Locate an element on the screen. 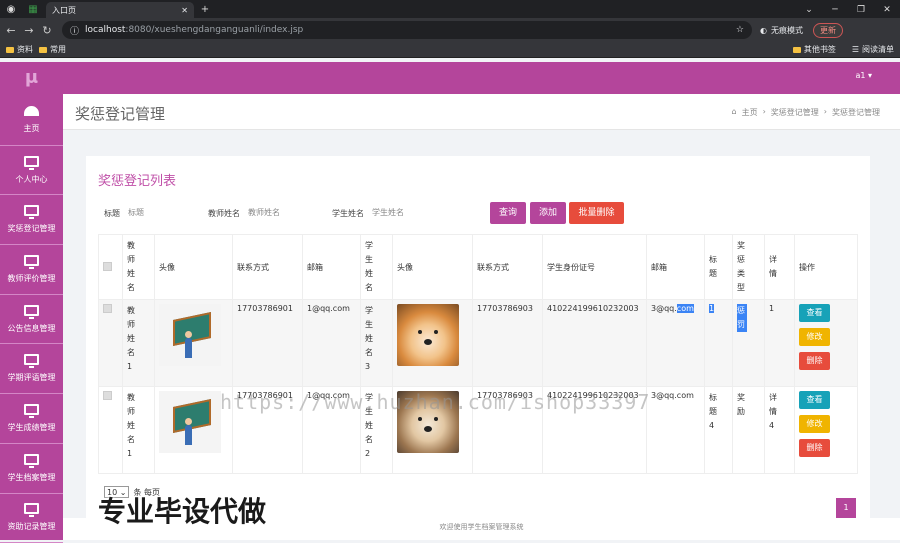 Image resolution: width=900 pixels, height=543 pixels. sidebar-item-comments: 学期评语管理 is located at coordinates (31, 369).